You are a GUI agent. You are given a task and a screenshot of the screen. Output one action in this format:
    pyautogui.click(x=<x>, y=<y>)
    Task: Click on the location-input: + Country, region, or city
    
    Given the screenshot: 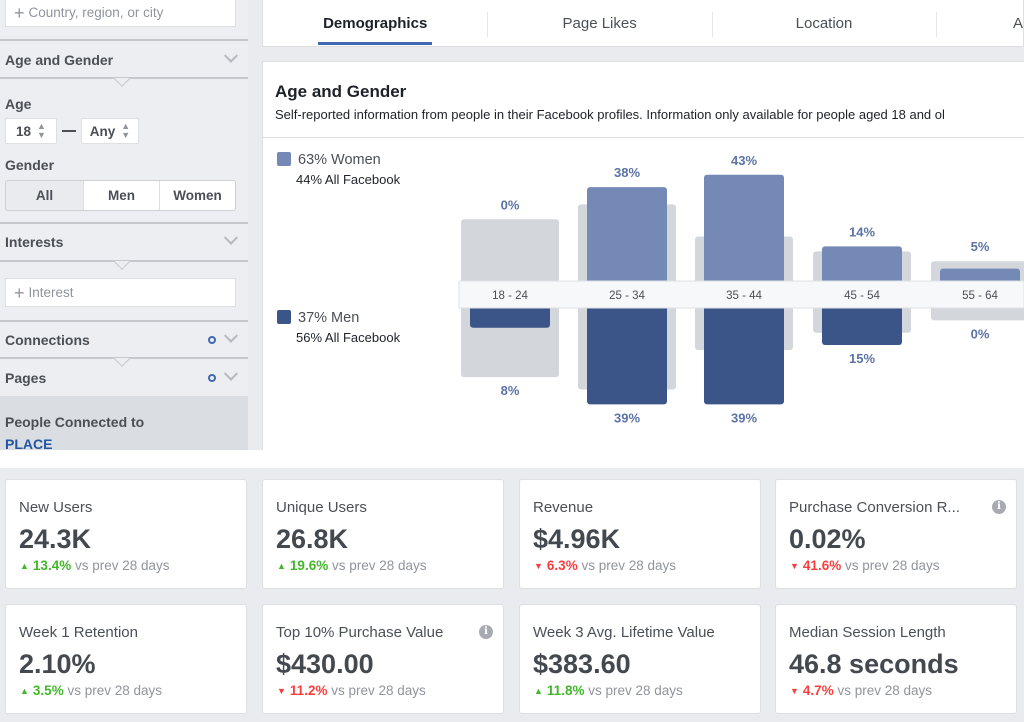 What is the action you would take?
    pyautogui.click(x=120, y=13)
    